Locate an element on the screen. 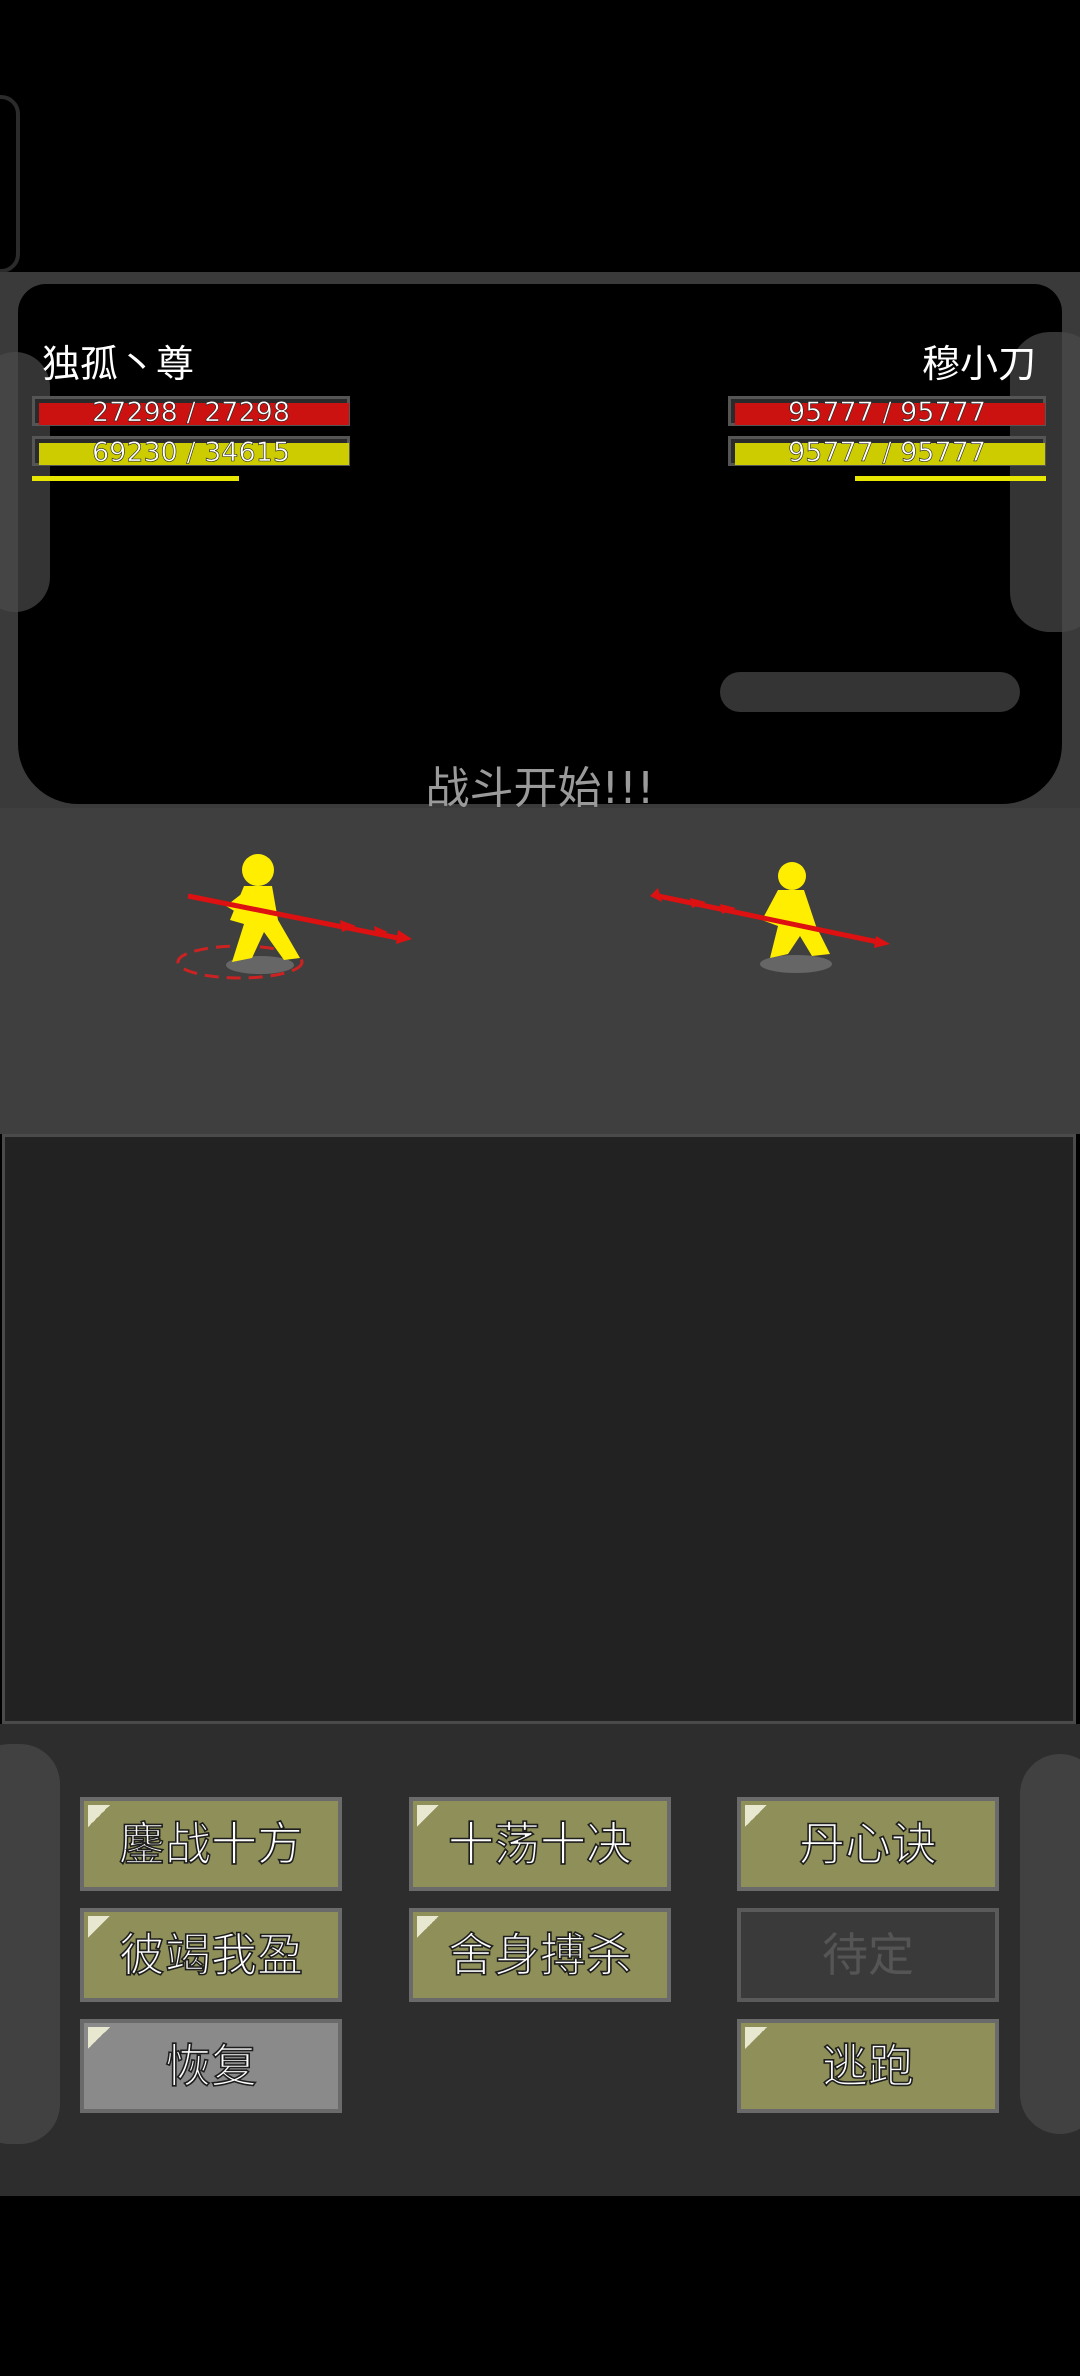  enemy-fighter is located at coordinates (775, 915).